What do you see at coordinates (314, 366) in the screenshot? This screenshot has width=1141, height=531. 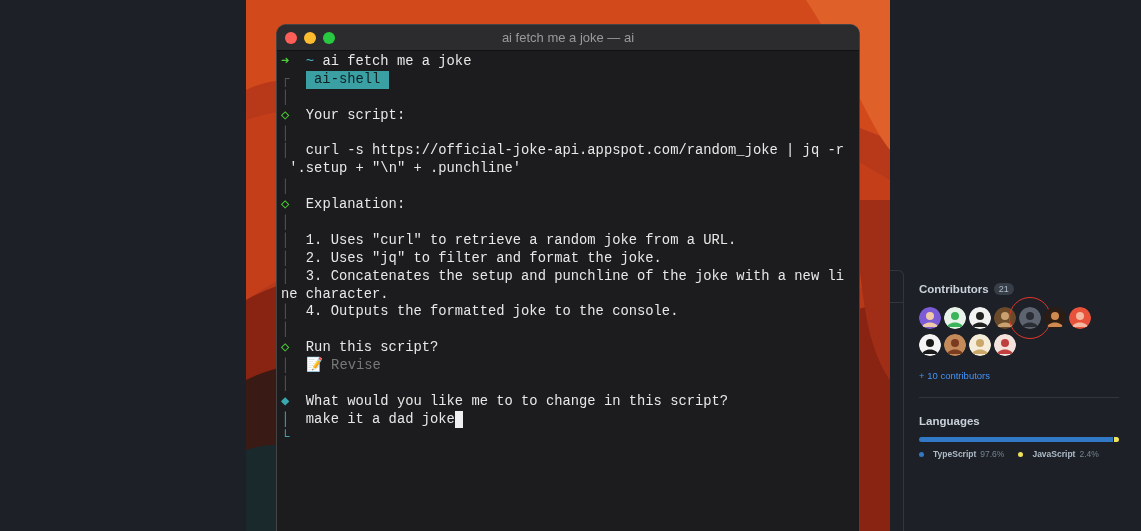 I see `memo-icon: 📝` at bounding box center [314, 366].